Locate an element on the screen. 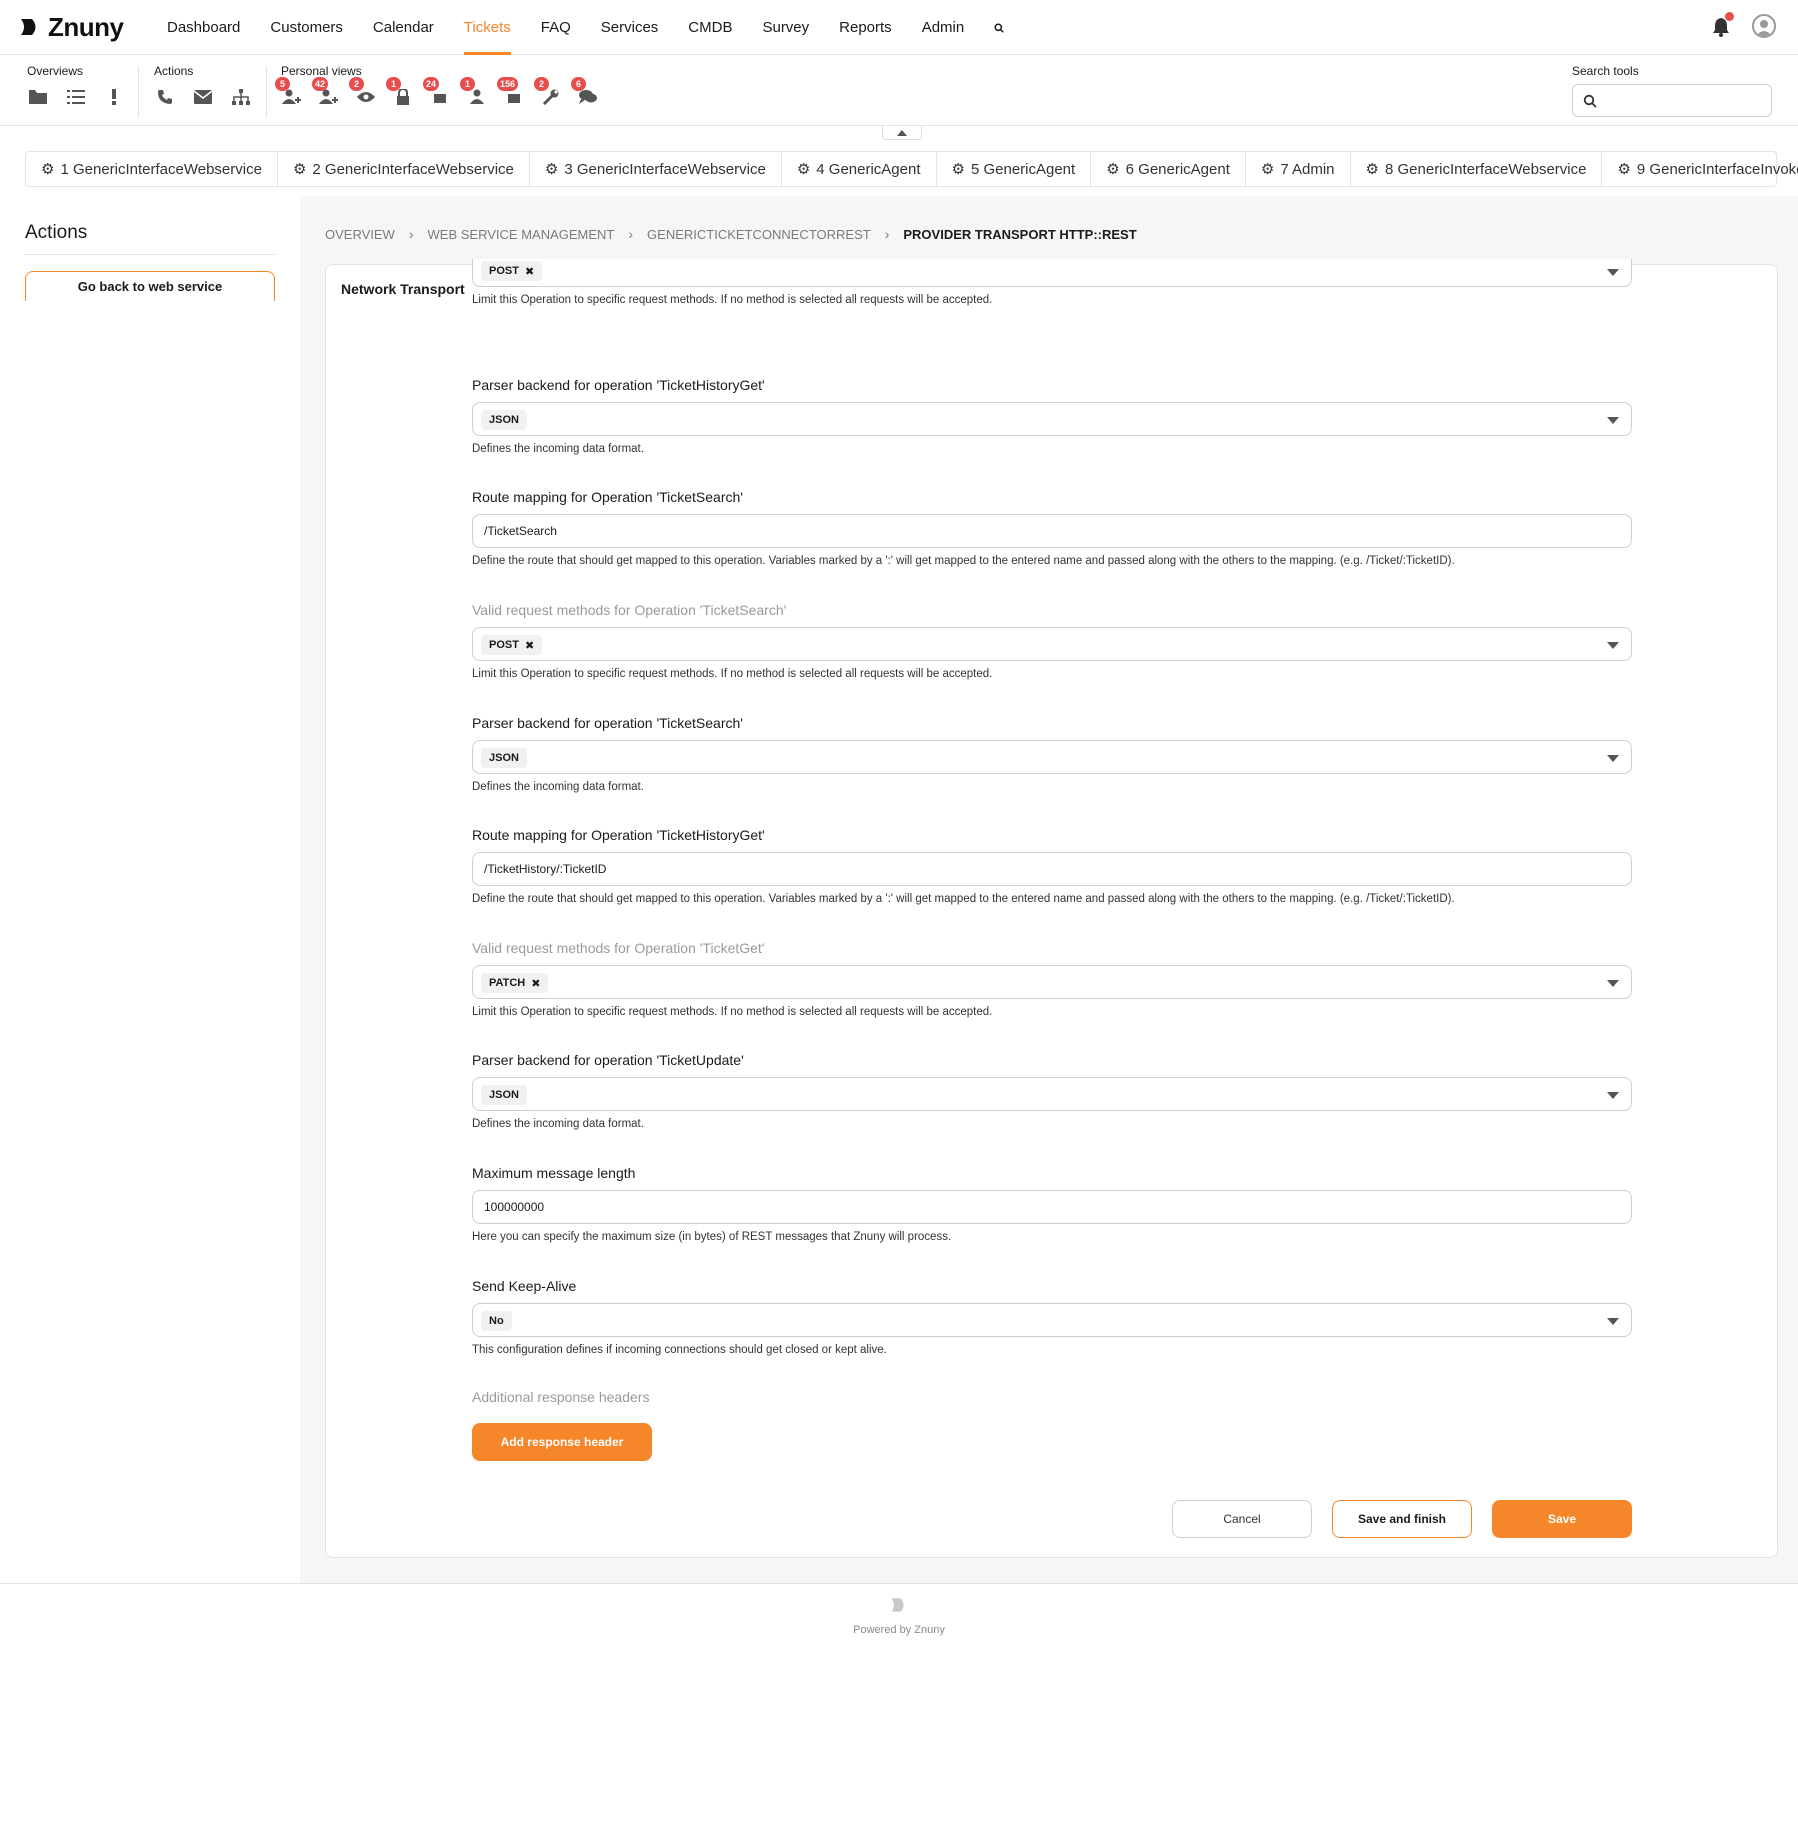 This screenshot has height=1839, width=1798. queue-list-icon is located at coordinates (76, 97).